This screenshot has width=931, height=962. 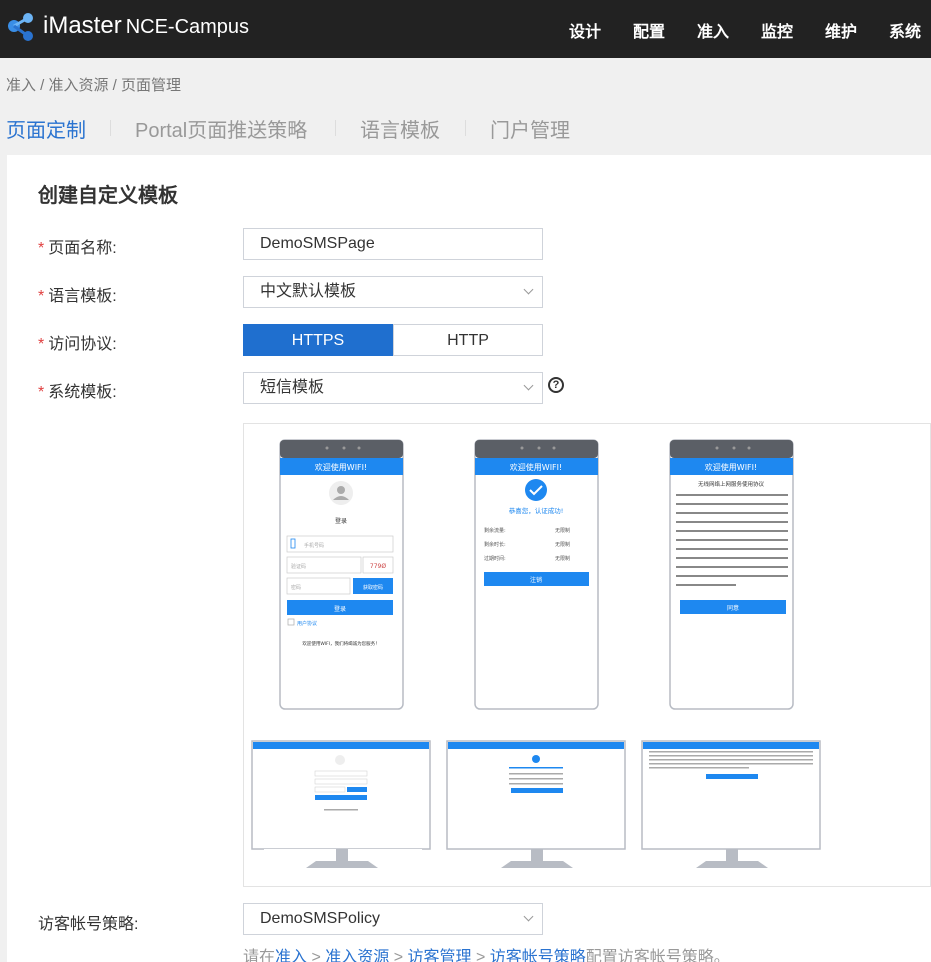 I want to click on hint-suffix: 配置访客帐号策略。, so click(x=658, y=955).